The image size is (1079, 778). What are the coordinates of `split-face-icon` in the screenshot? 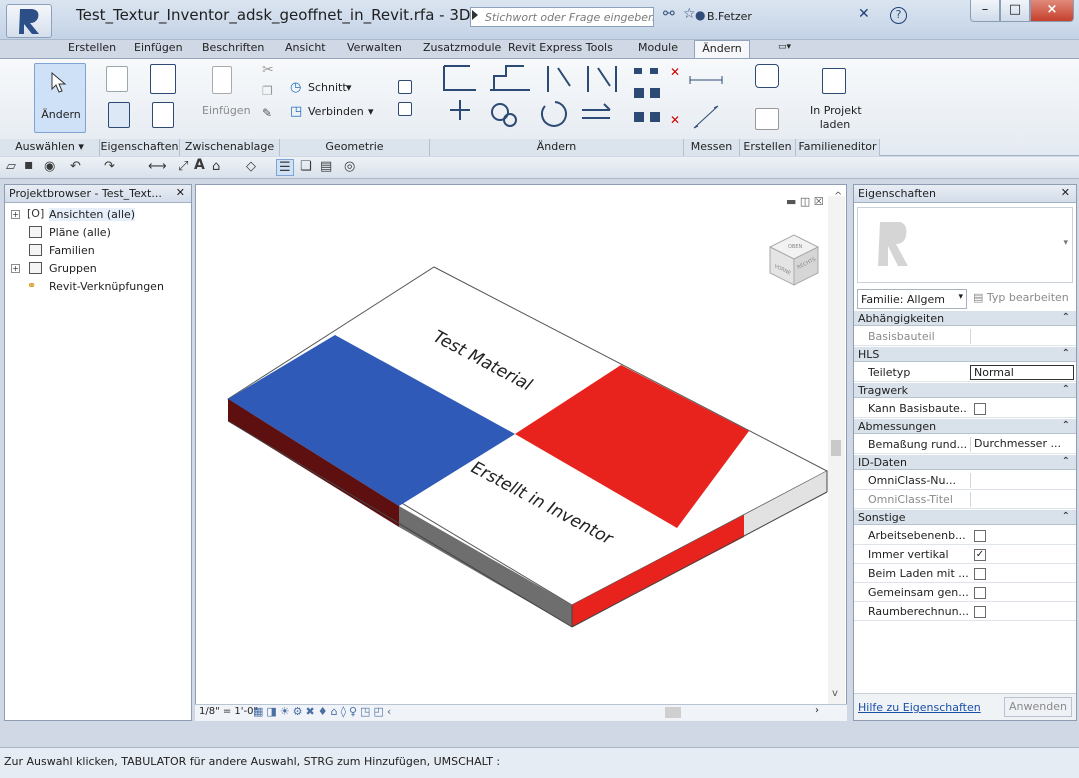 It's located at (405, 109).